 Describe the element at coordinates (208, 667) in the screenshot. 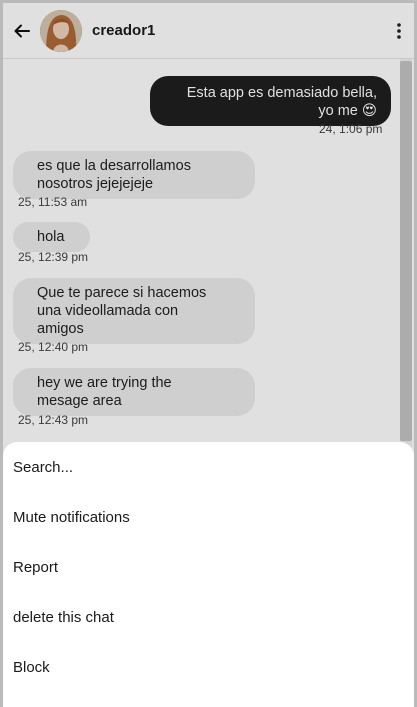

I see `menu-item-block: Block` at that location.